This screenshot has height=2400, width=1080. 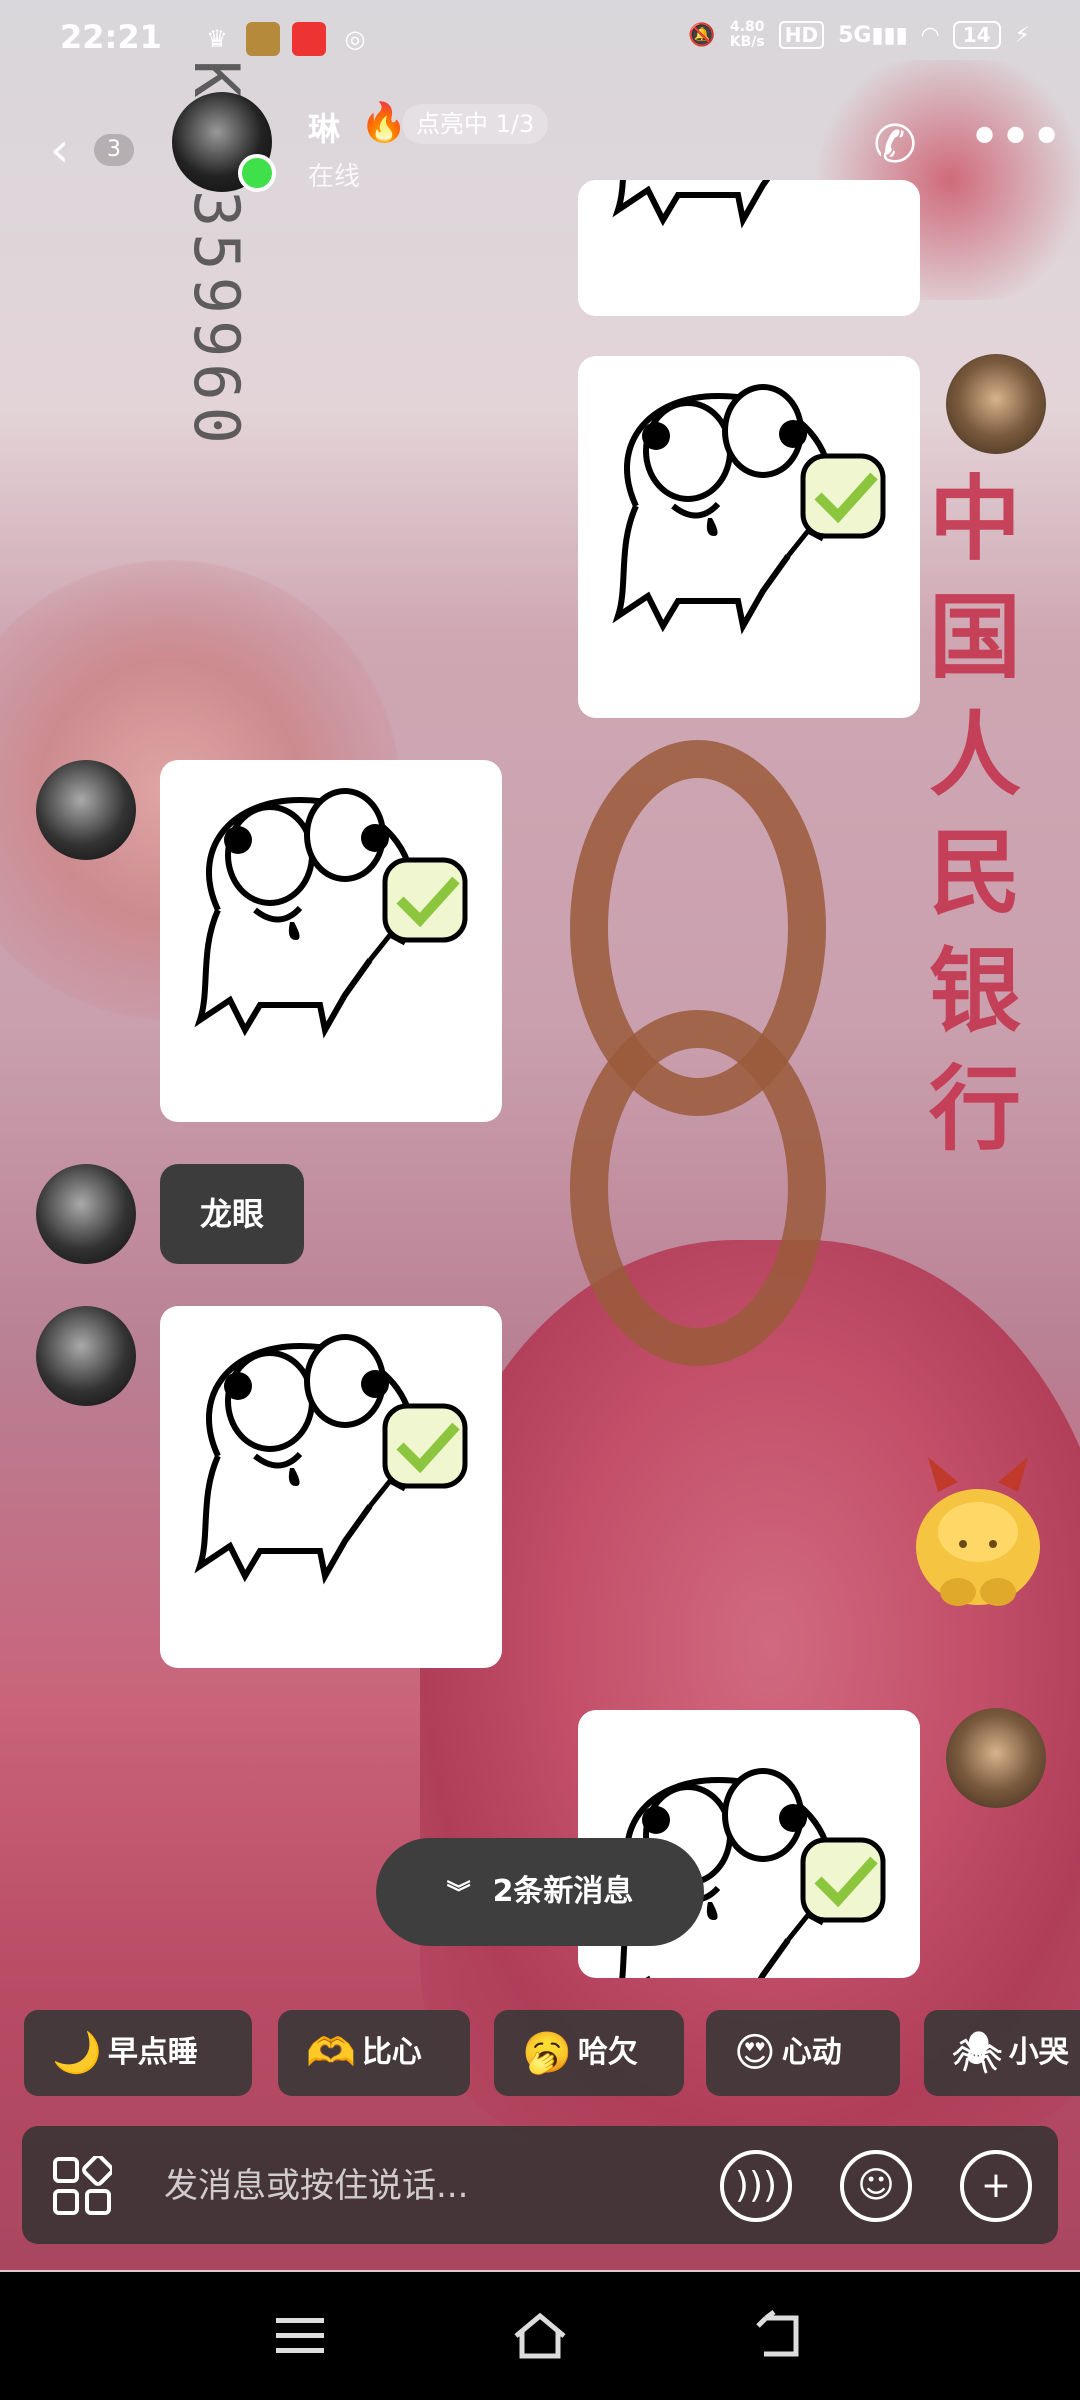 What do you see at coordinates (286, 39) in the screenshot?
I see `status-app-icons: ♛ ◎` at bounding box center [286, 39].